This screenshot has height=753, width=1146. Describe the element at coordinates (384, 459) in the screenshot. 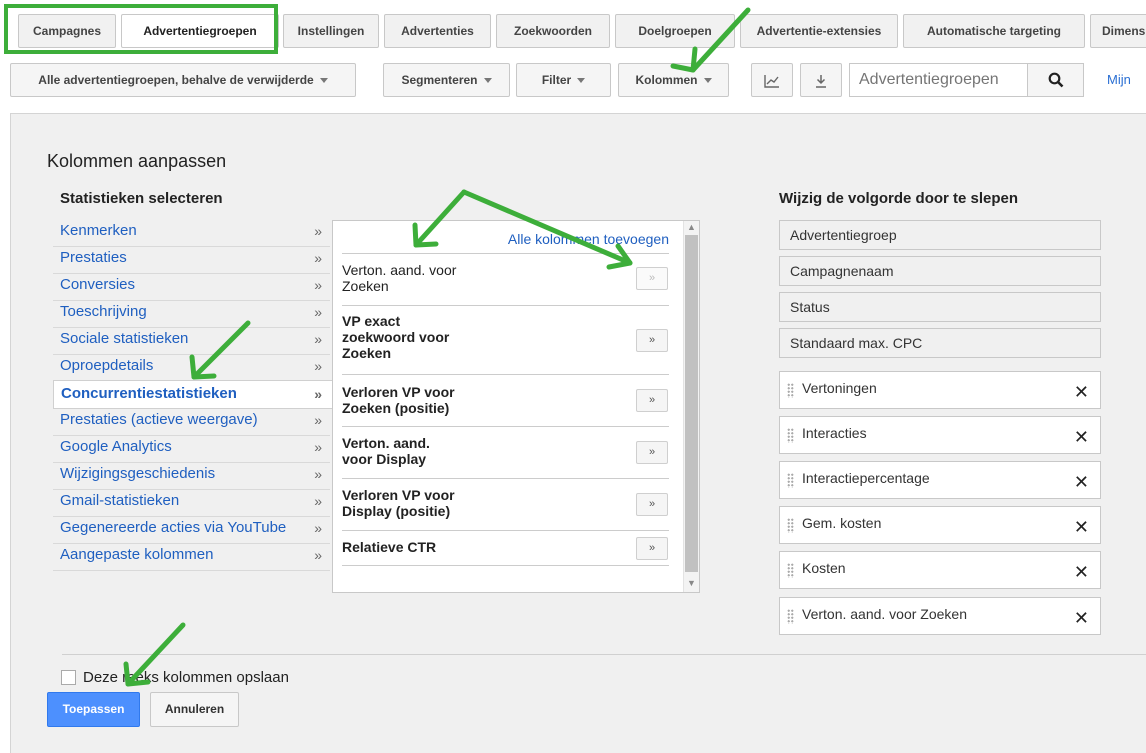

I see `metric-label: voor Display` at that location.